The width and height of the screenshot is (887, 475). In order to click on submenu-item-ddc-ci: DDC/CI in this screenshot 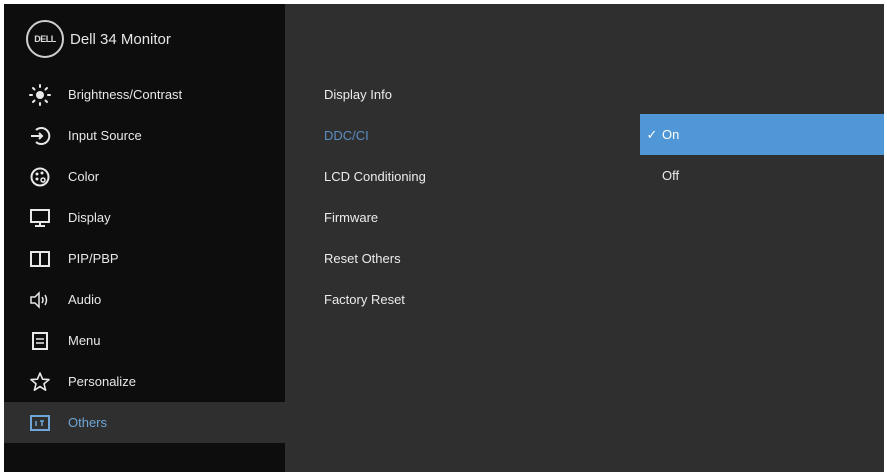, I will do `click(375, 135)`.